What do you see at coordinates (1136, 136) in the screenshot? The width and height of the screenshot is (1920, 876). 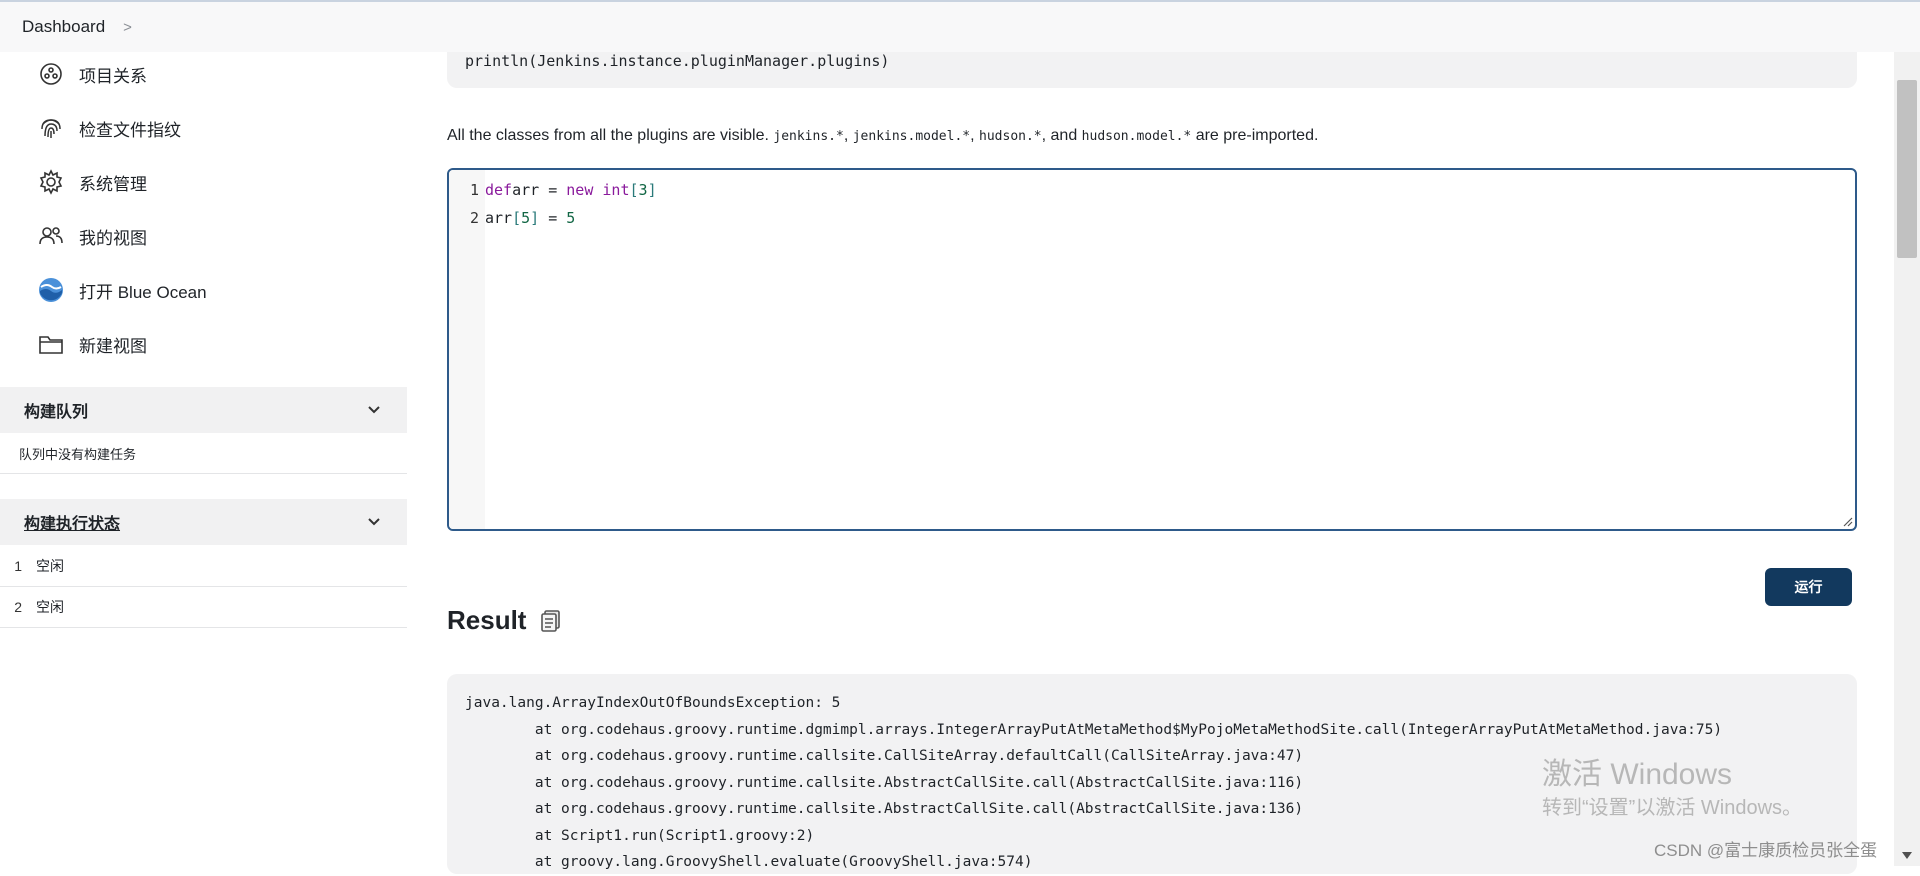 I see `description-code: hudson.model.*` at bounding box center [1136, 136].